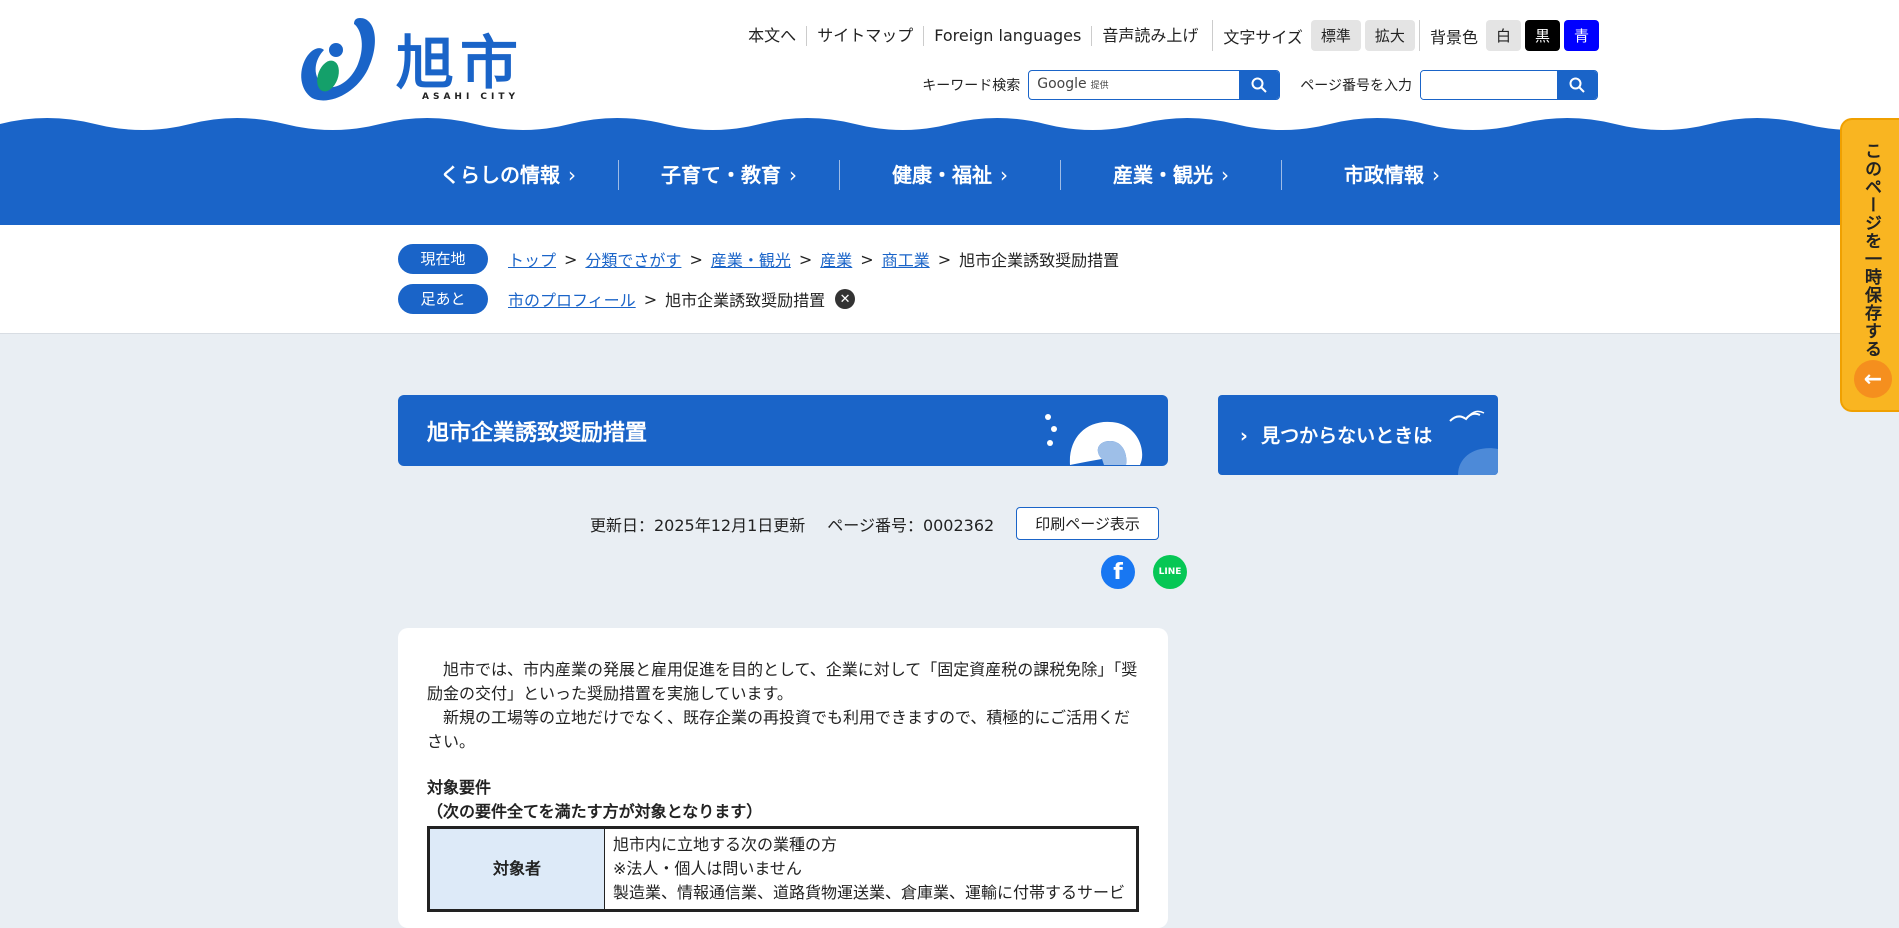 The width and height of the screenshot is (1899, 928). I want to click on save-page-label: このページを一時保存する, so click(1871, 250).